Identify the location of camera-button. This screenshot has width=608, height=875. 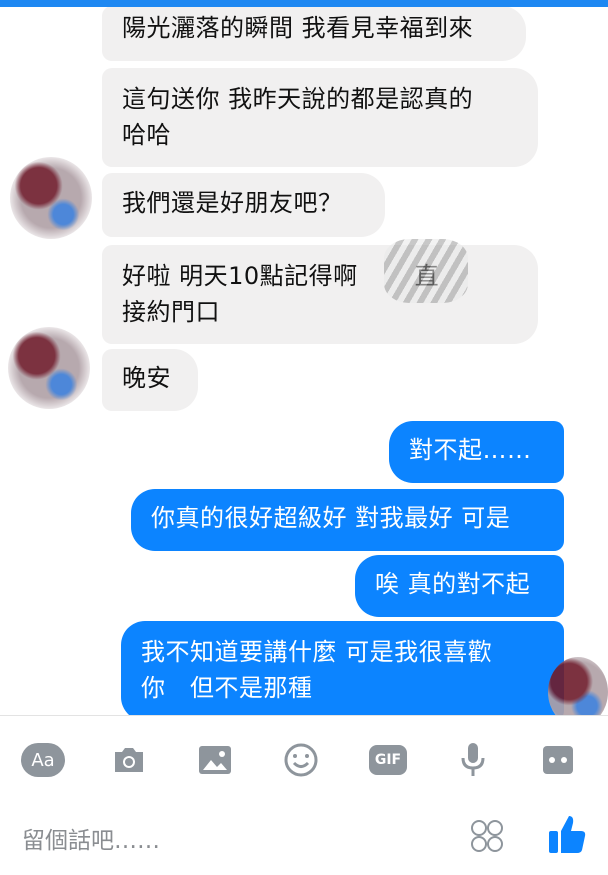
(129, 760).